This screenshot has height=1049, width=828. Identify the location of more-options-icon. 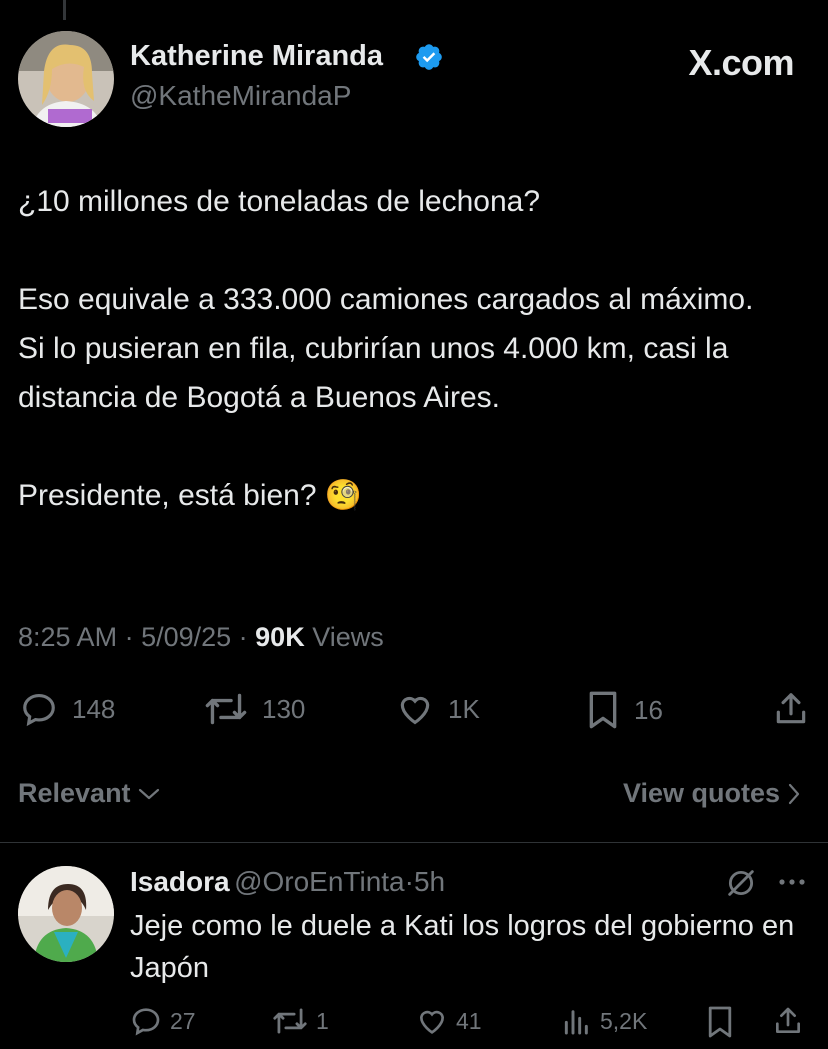
(792, 884).